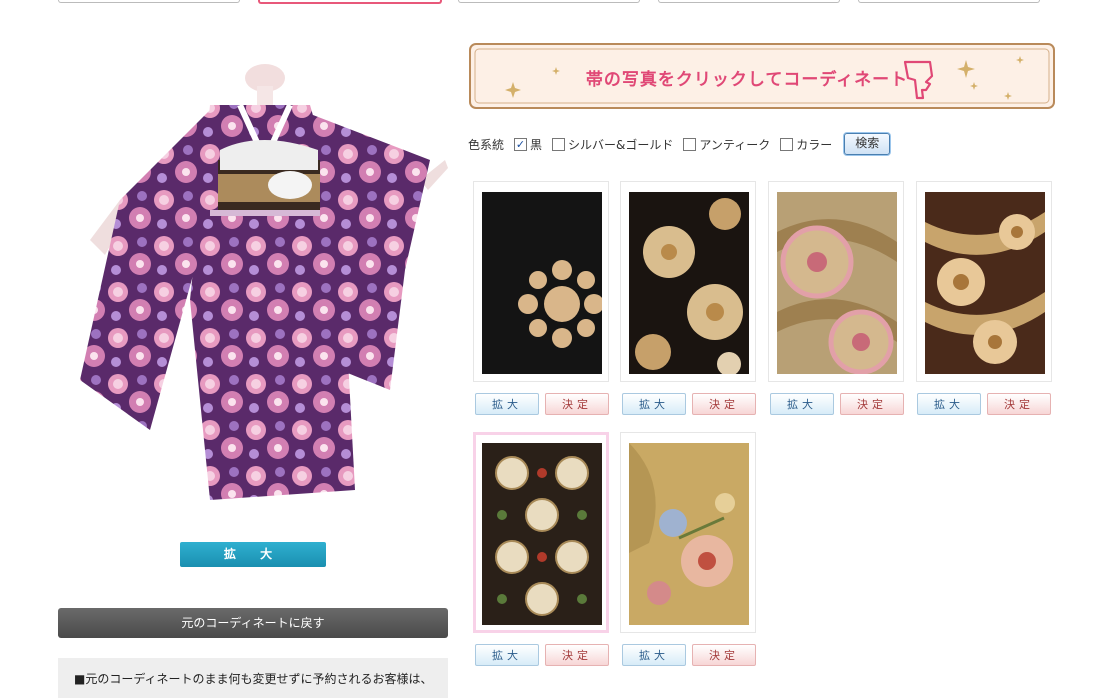 This screenshot has width=1104, height=698. What do you see at coordinates (735, 144) in the screenshot?
I see `filter-option-label: アンティーク` at bounding box center [735, 144].